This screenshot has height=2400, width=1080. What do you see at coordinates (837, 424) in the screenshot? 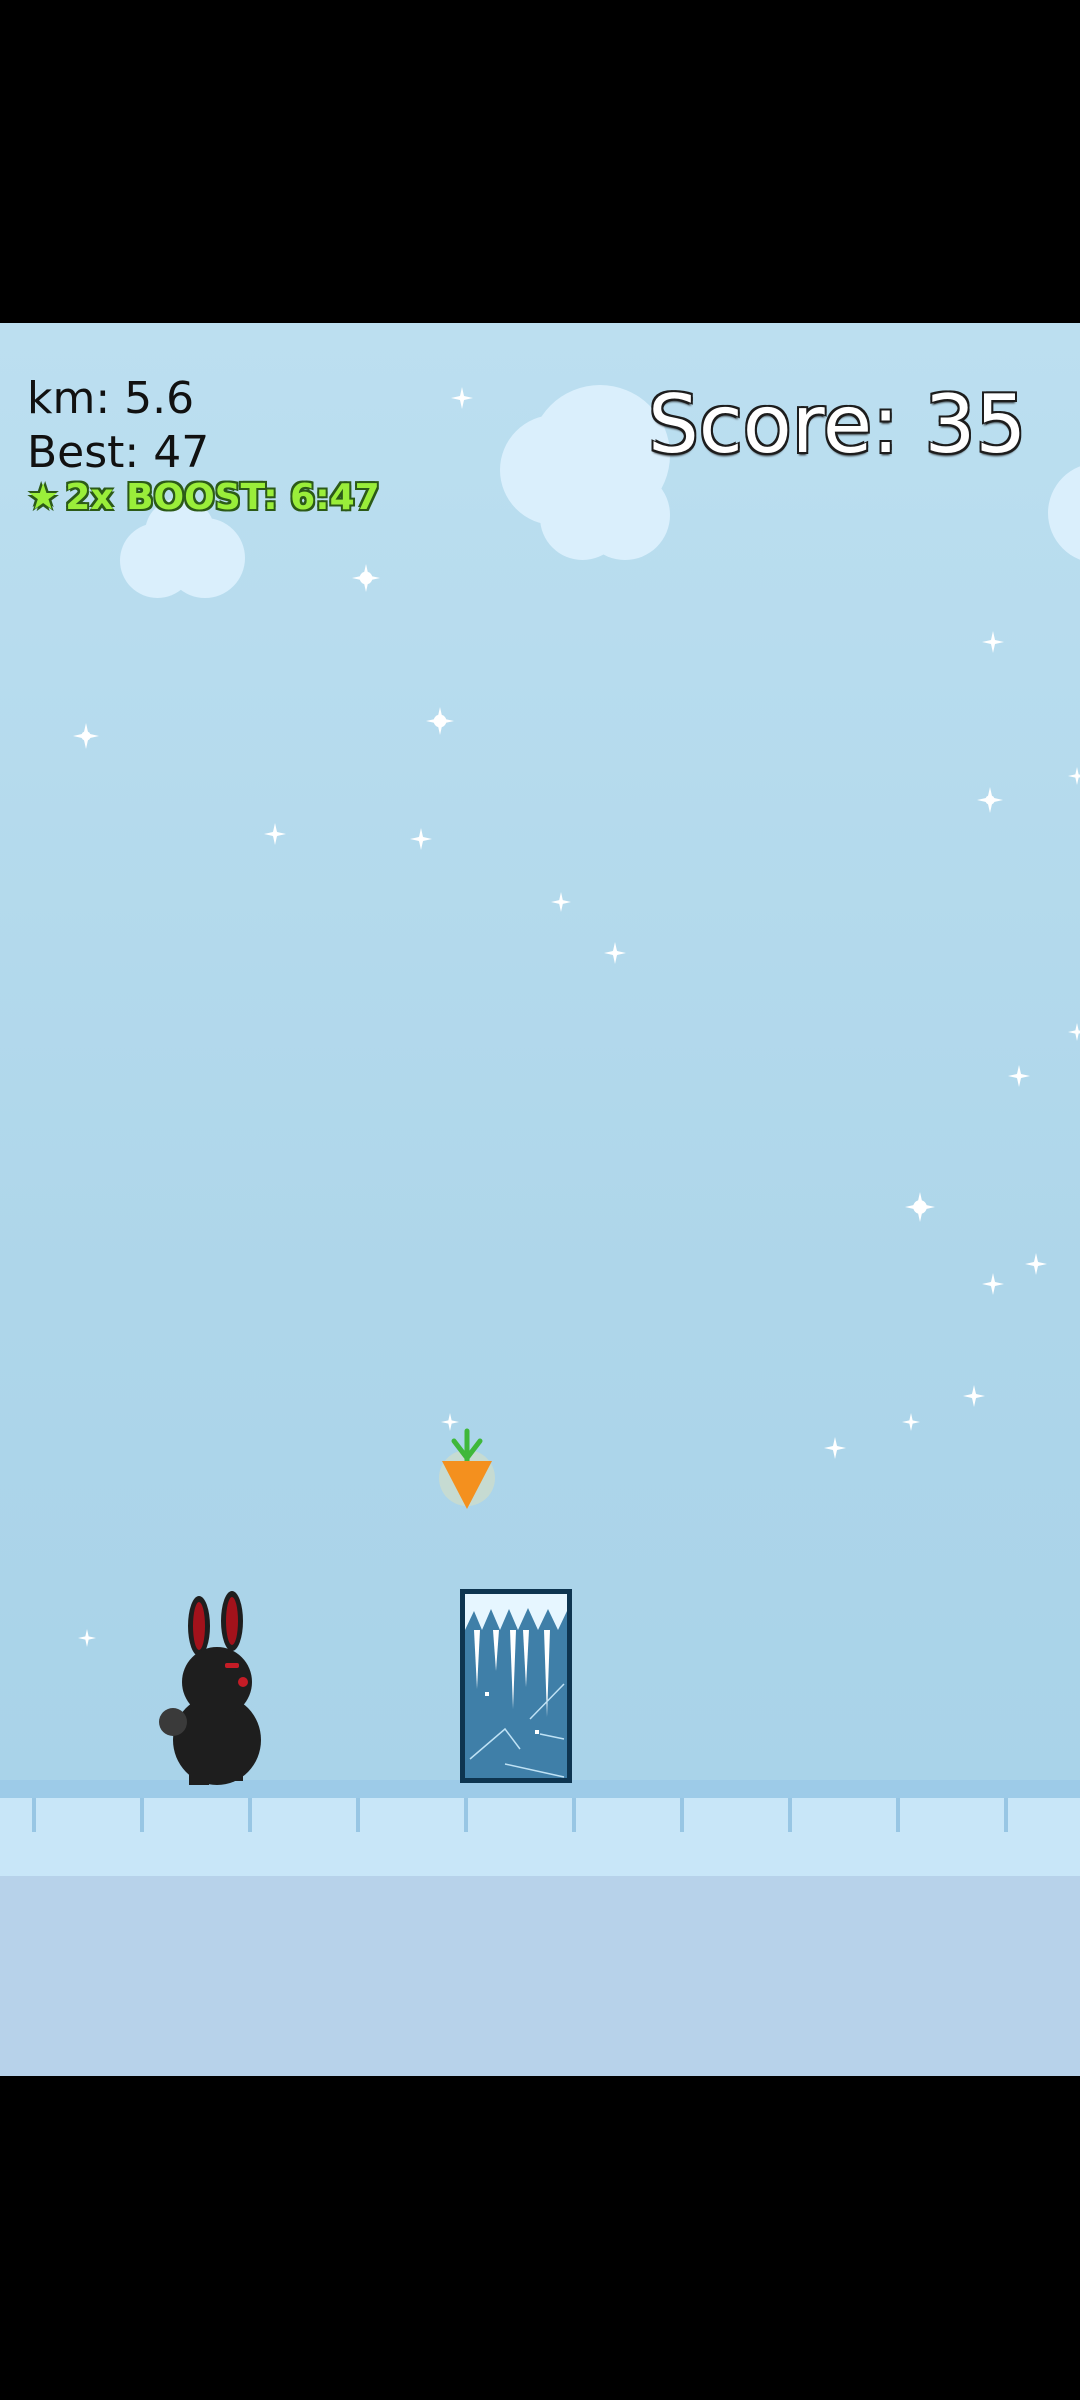
I see `score-label: Score: 35` at bounding box center [837, 424].